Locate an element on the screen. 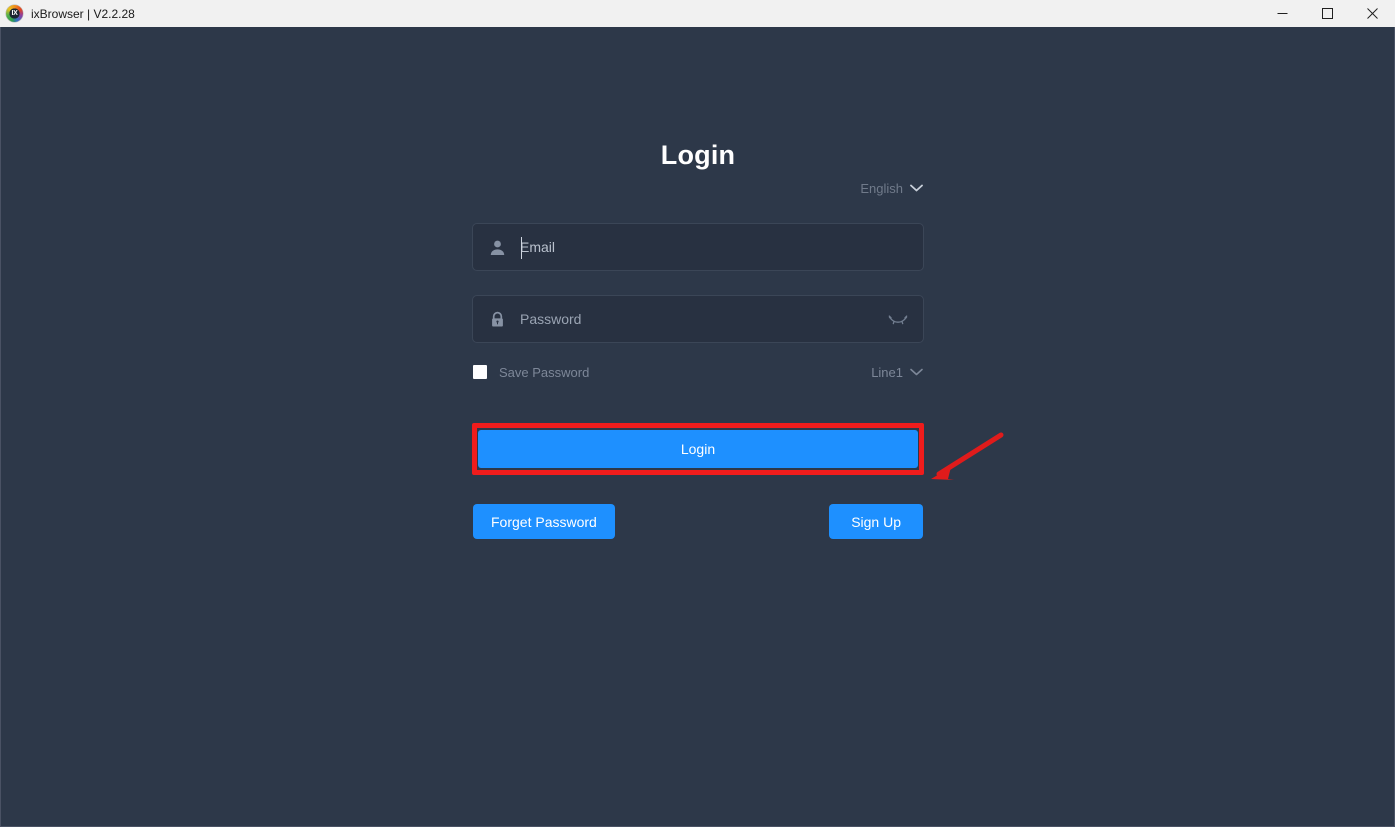 The image size is (1395, 827). window-controls is located at coordinates (1327, 13).